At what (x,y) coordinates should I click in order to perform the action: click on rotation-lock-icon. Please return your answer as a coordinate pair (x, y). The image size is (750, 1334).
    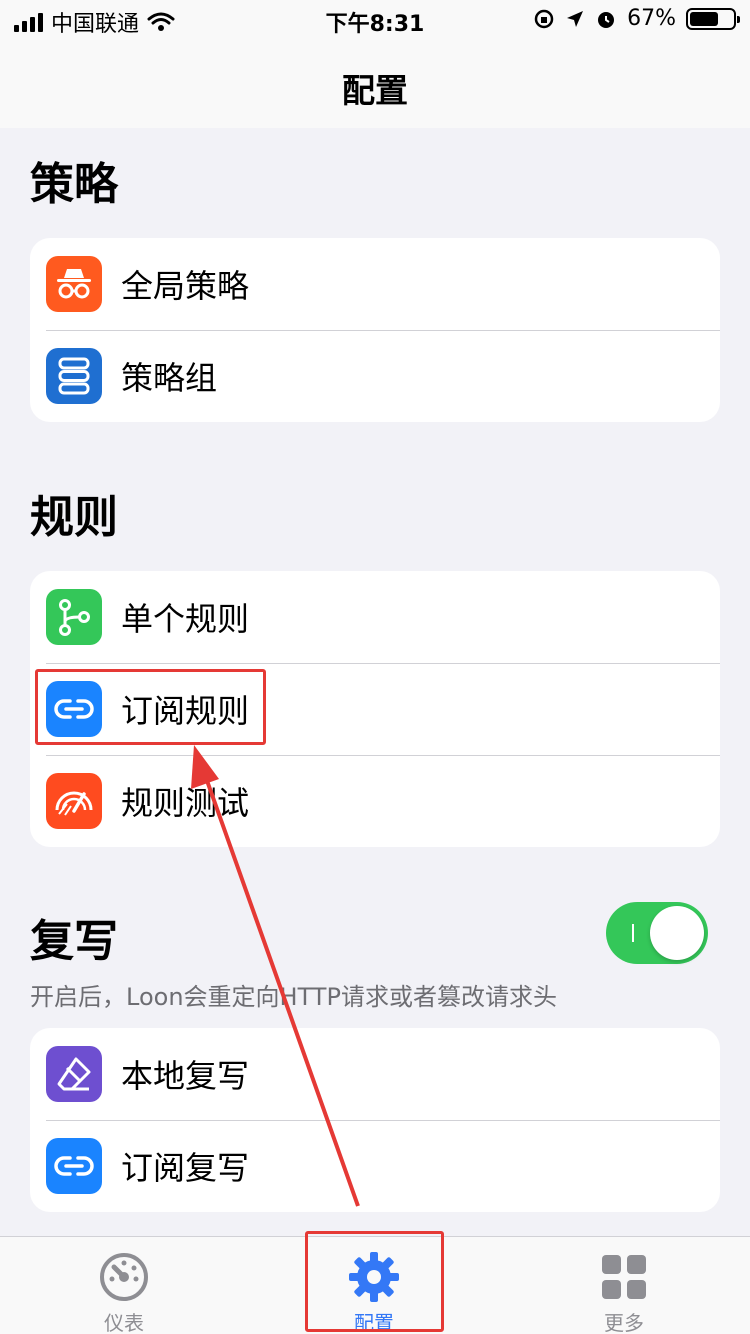
    Looking at the image, I should click on (544, 18).